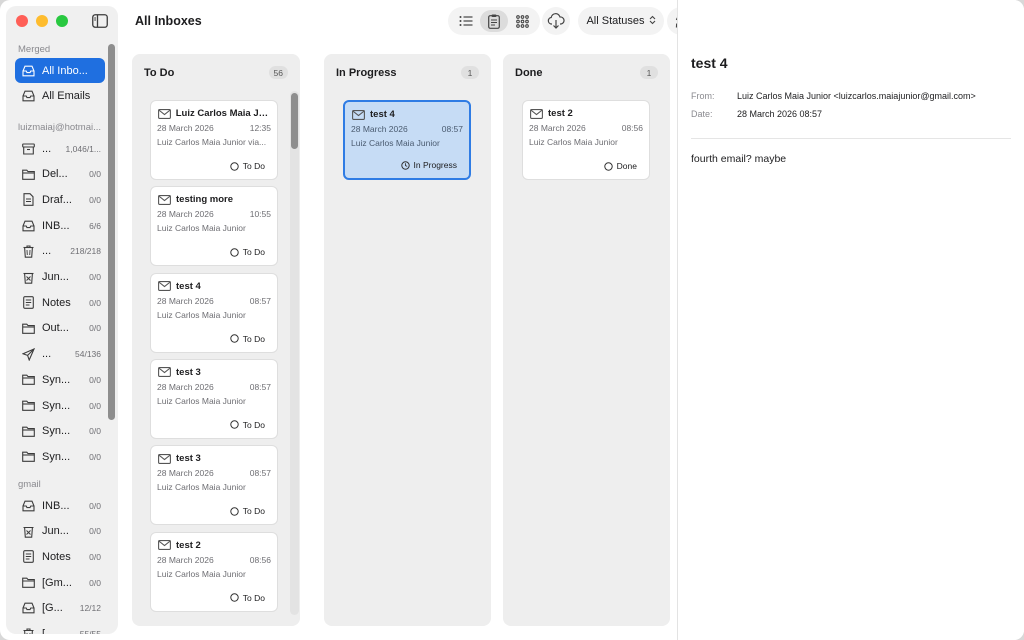 The image size is (1024, 640). What do you see at coordinates (703, 96) in the screenshot?
I see `from-label: From:` at bounding box center [703, 96].